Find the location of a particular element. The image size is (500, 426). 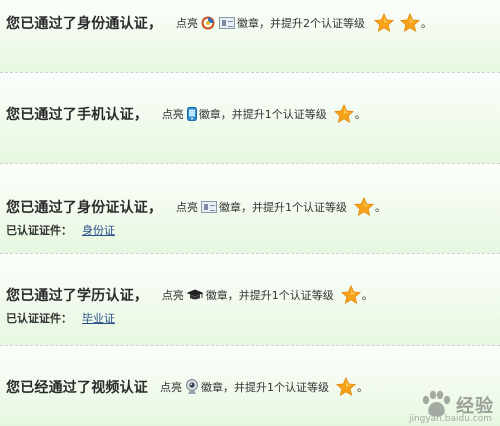

card-line: 您已经通过了视频认证 点亮 徽章，并提升1个认证等级 。 is located at coordinates (187, 387).